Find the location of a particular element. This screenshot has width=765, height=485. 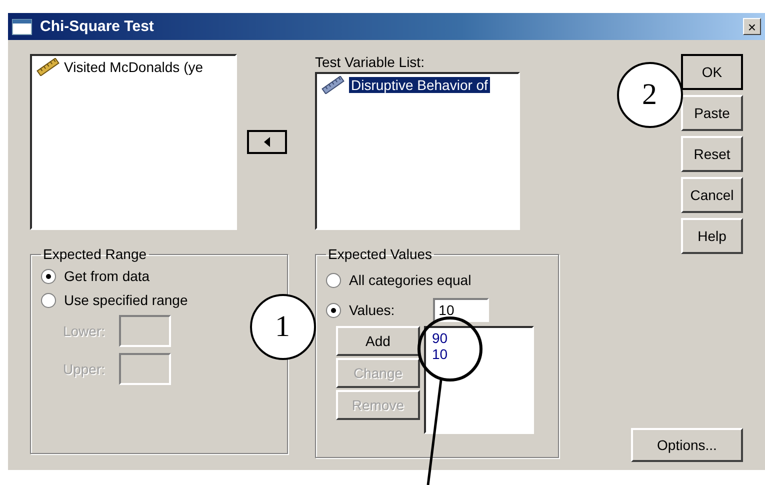

radio-label: Use specified range is located at coordinates (126, 300).